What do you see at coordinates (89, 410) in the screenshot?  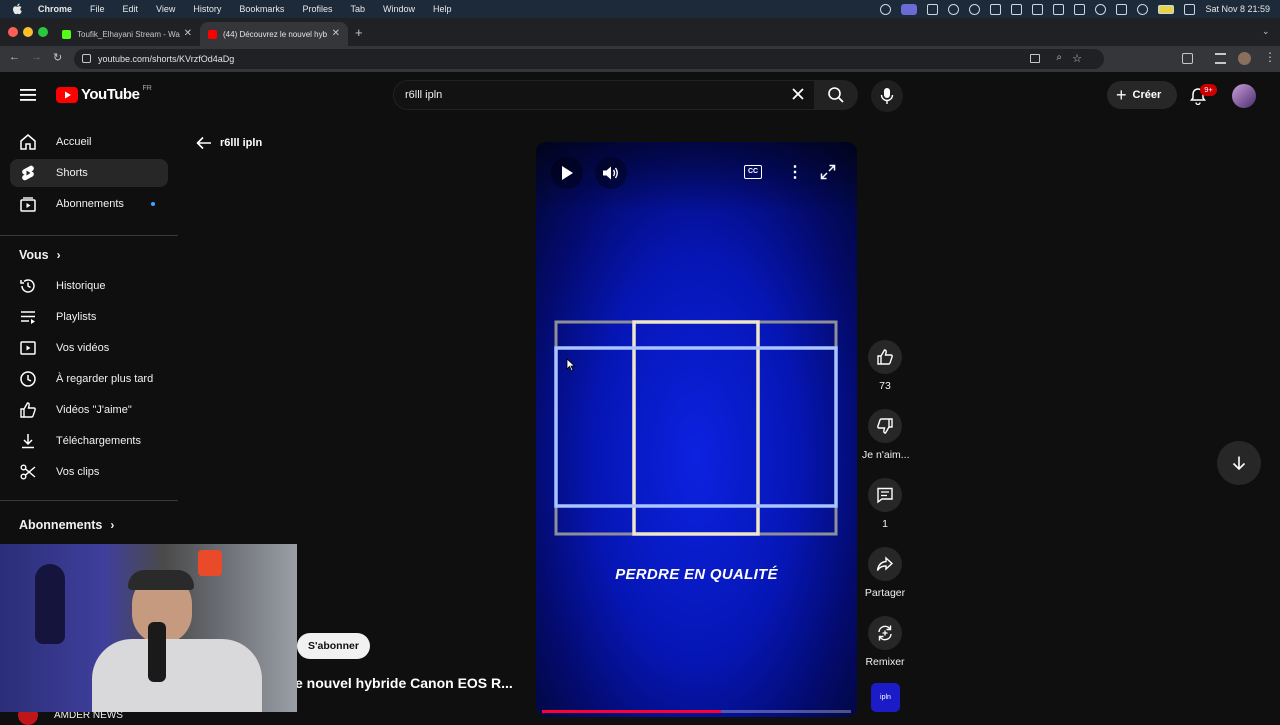 I see `sidebar-item-videos-jaime: Vidéos "J'aime"` at bounding box center [89, 410].